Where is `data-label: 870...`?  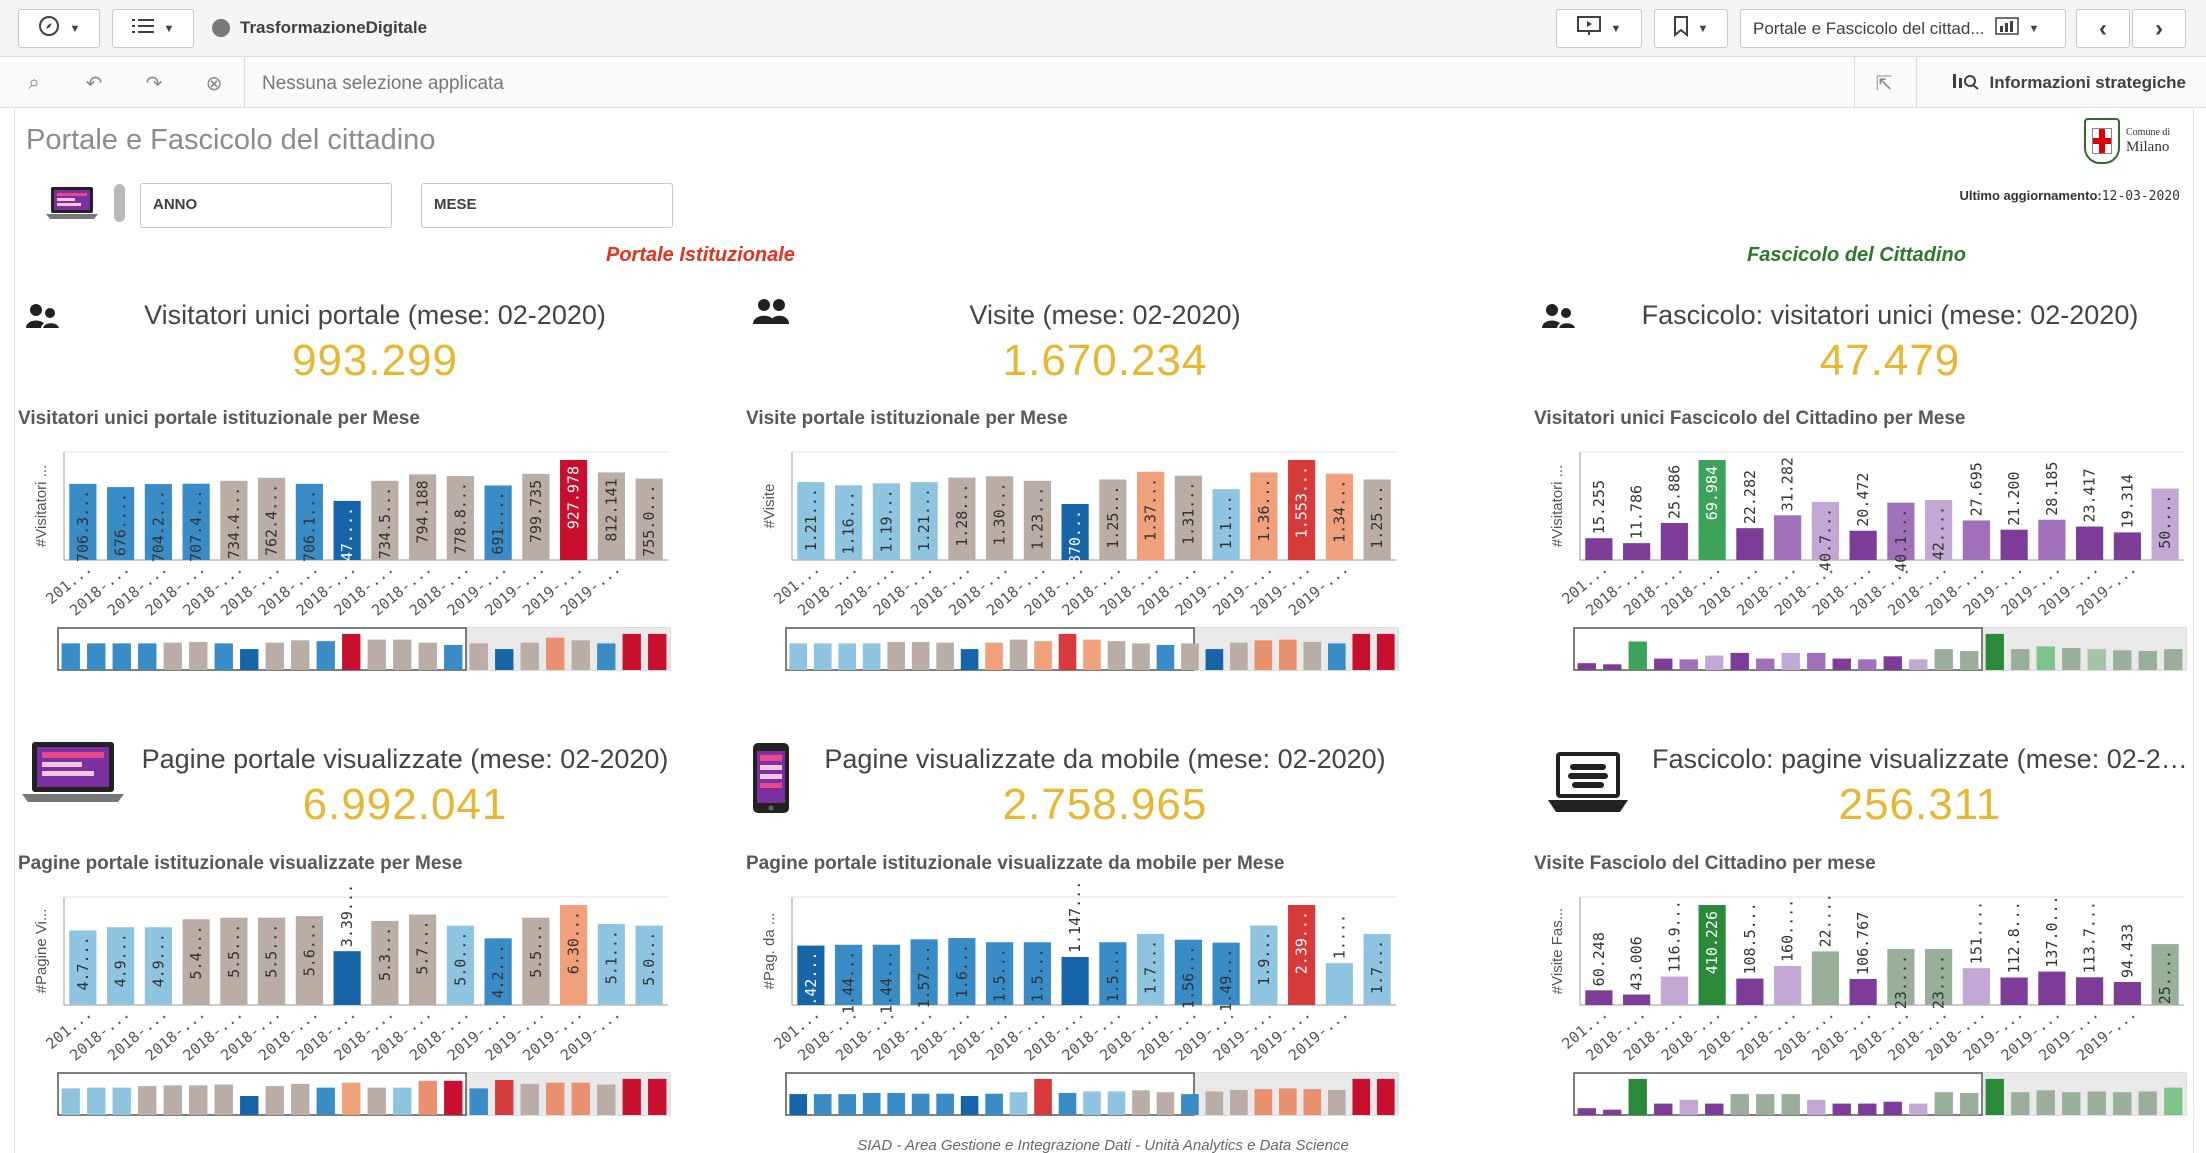 data-label: 870... is located at coordinates (1075, 537).